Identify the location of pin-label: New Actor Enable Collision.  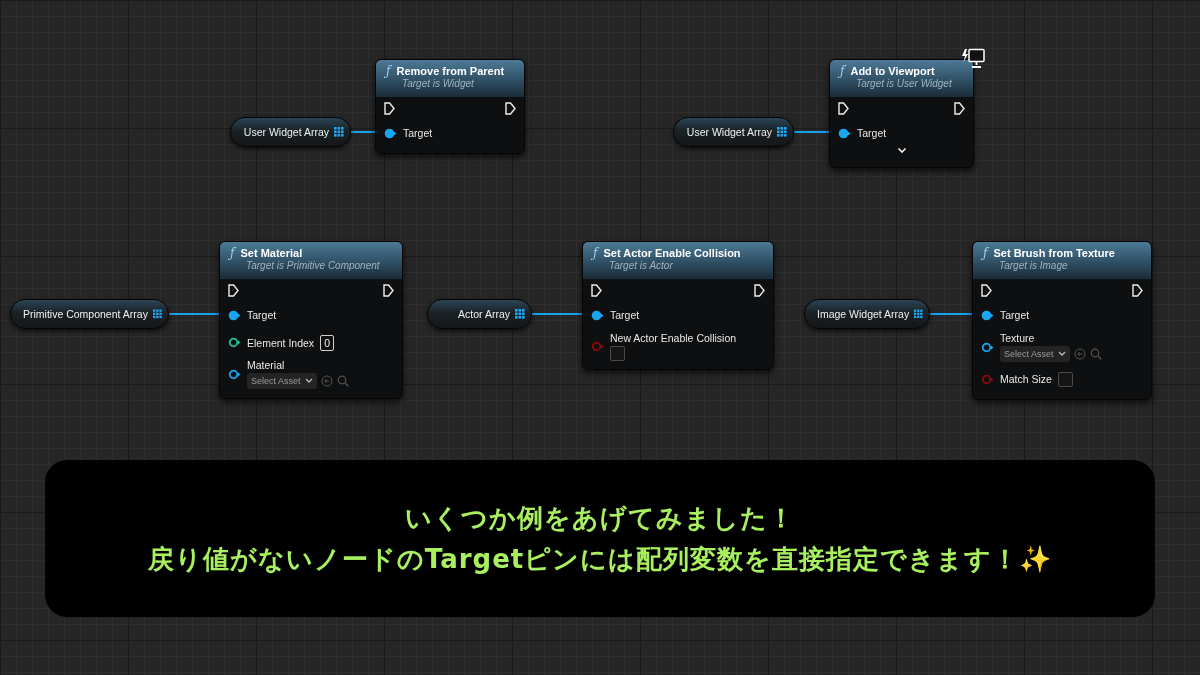
(673, 337).